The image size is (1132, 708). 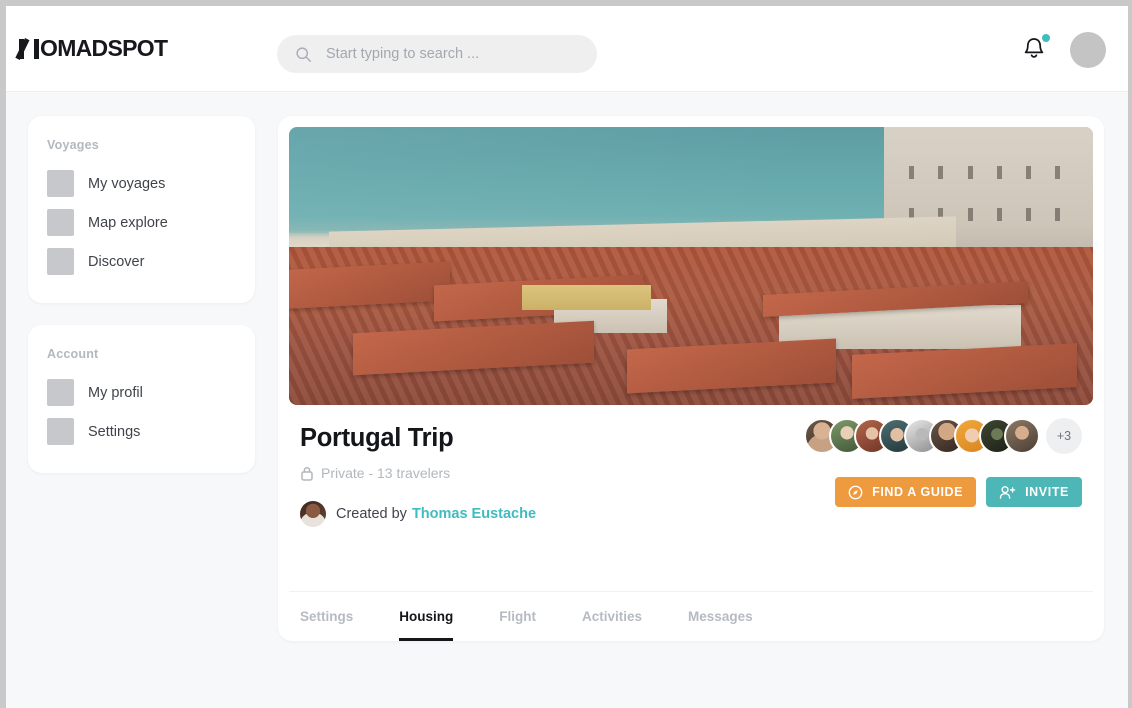 What do you see at coordinates (104, 48) in the screenshot?
I see `brand-wordmark: OMADSPOT` at bounding box center [104, 48].